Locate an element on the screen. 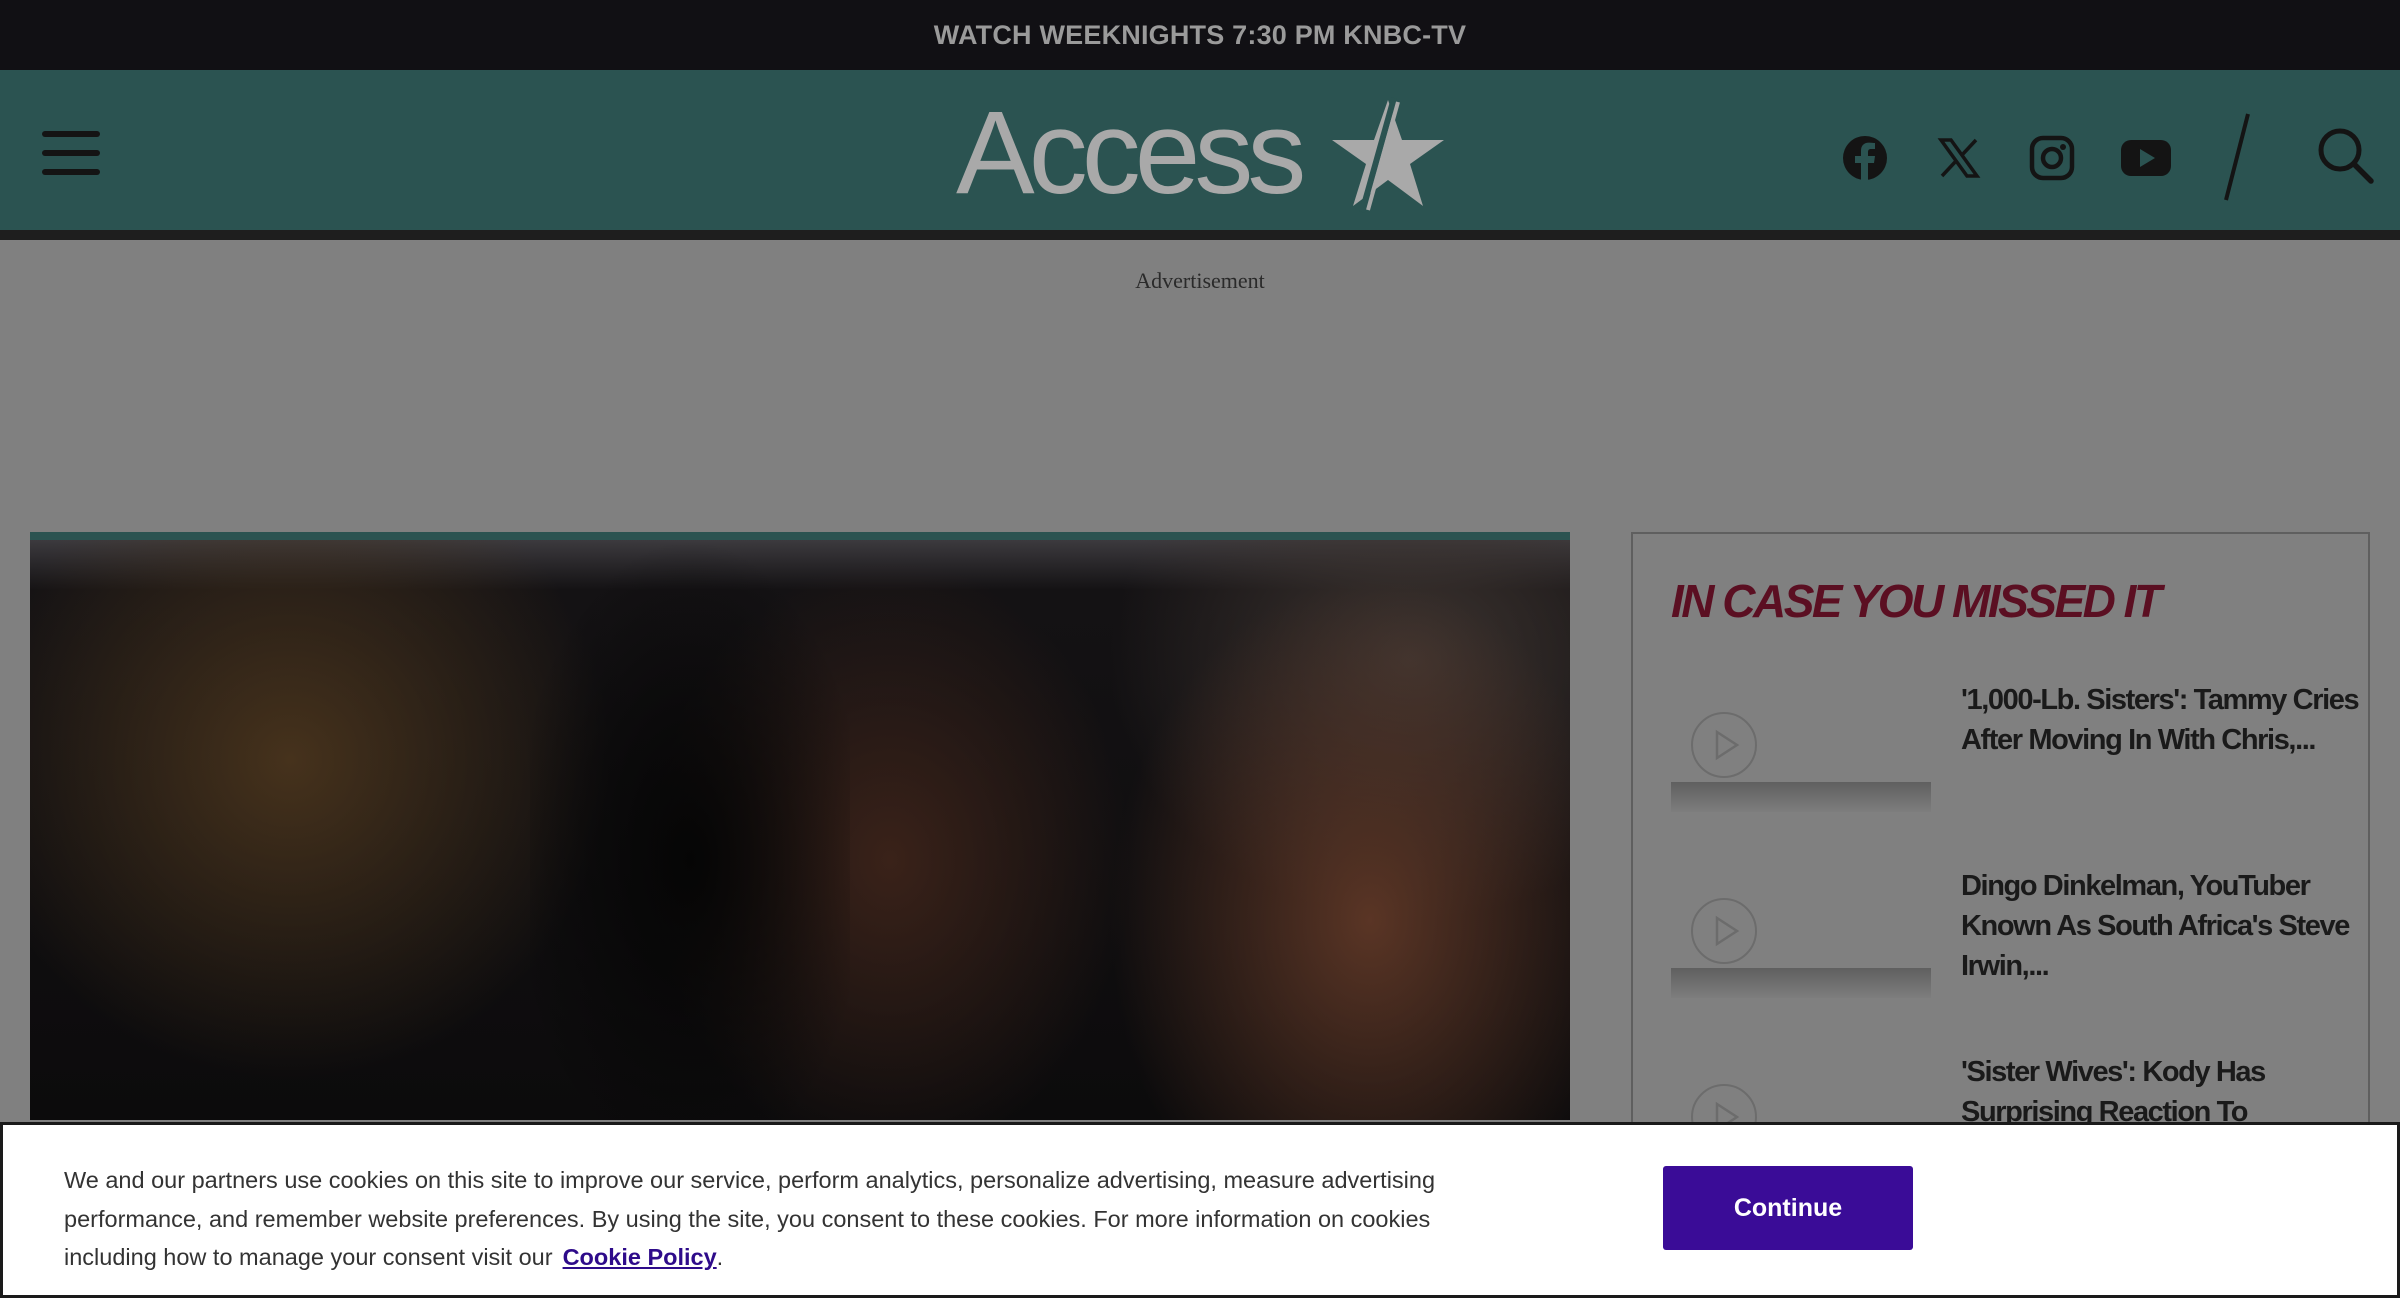 The image size is (2400, 1298). top-announcement-bar: WATCH WEEKNIGHTS 7:30 PM KNBC-TV is located at coordinates (1200, 35).